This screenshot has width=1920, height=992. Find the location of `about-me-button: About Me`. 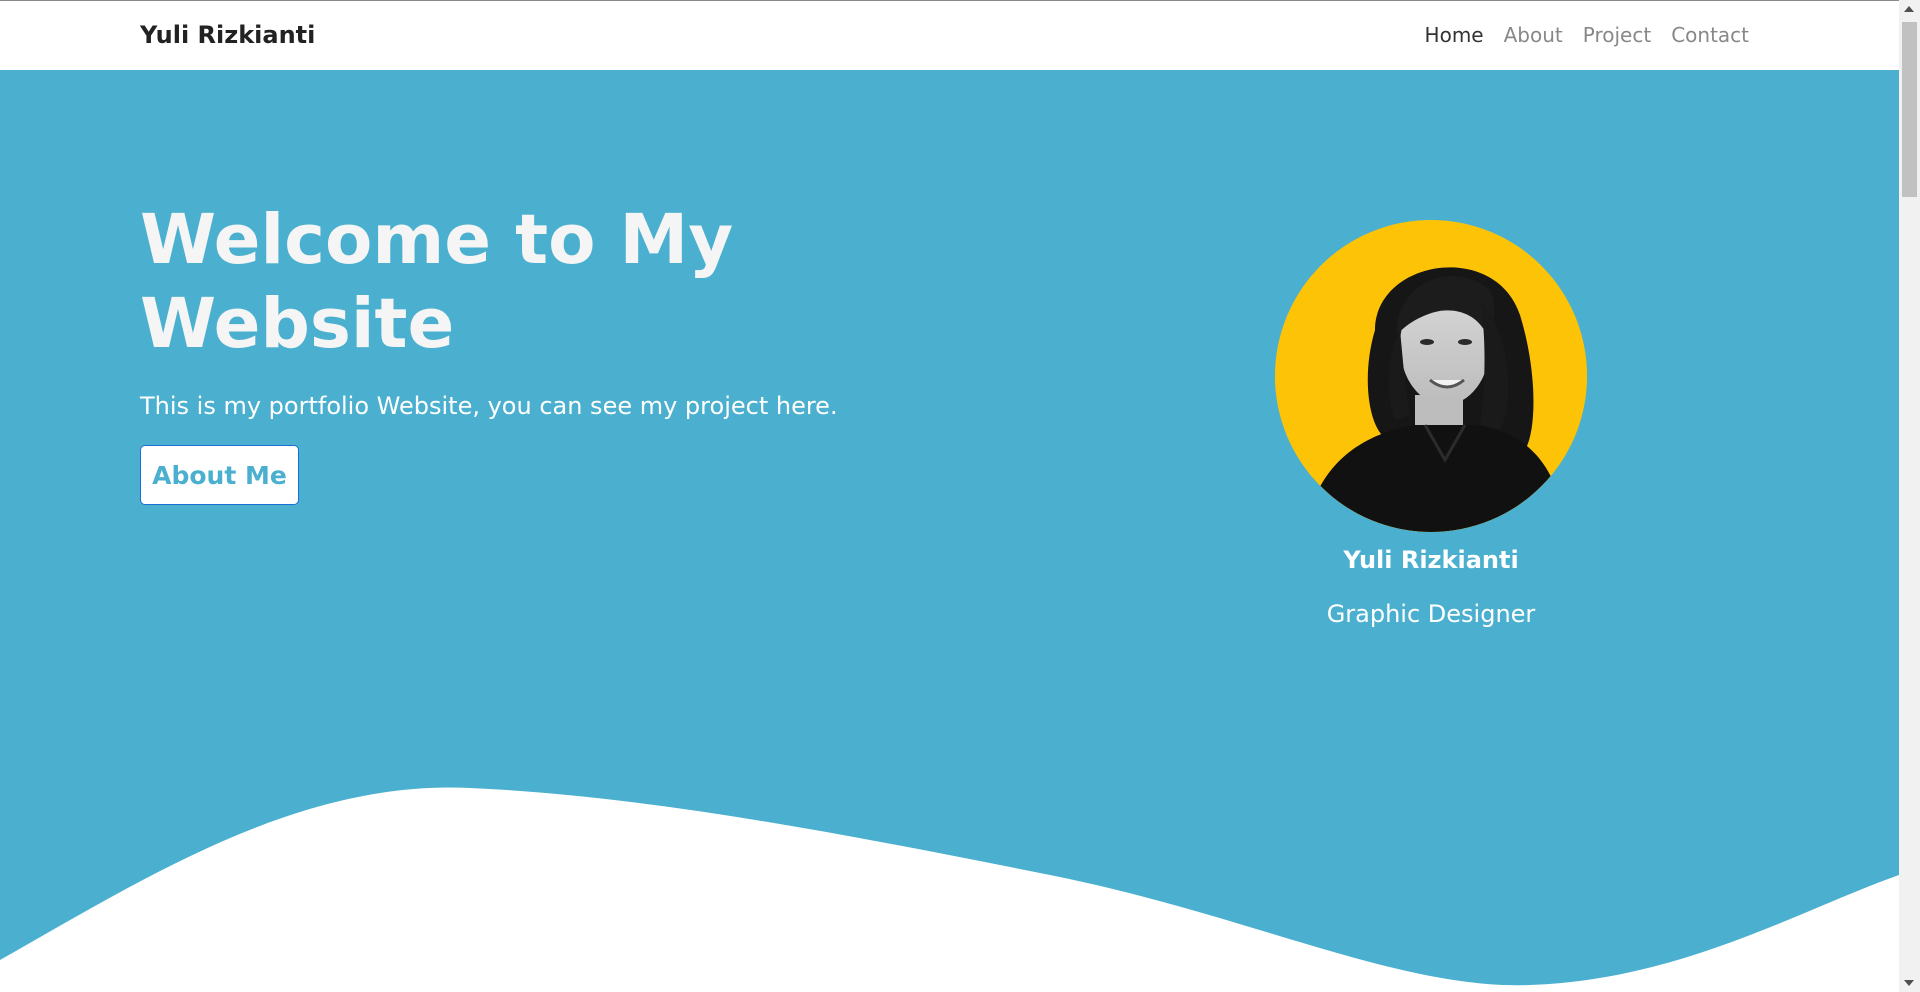

about-me-button: About Me is located at coordinates (219, 475).